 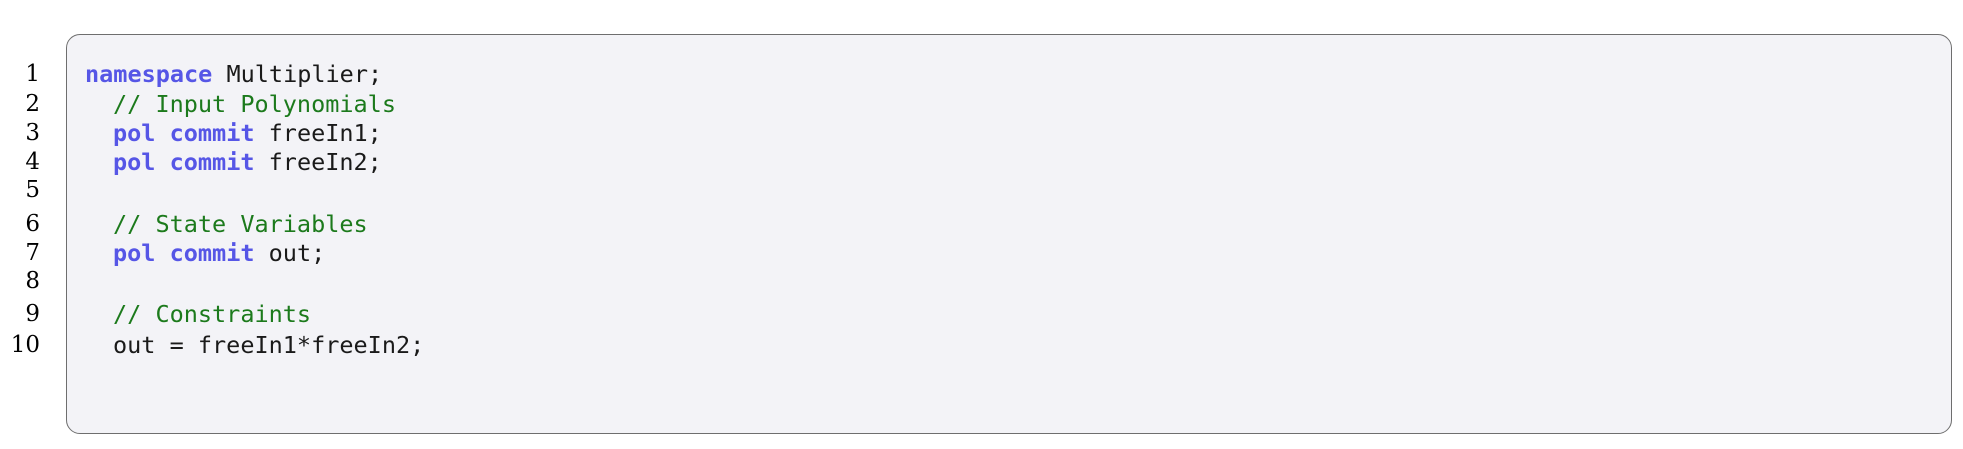 I want to click on code-line: pol commit out;, so click(x=205, y=253).